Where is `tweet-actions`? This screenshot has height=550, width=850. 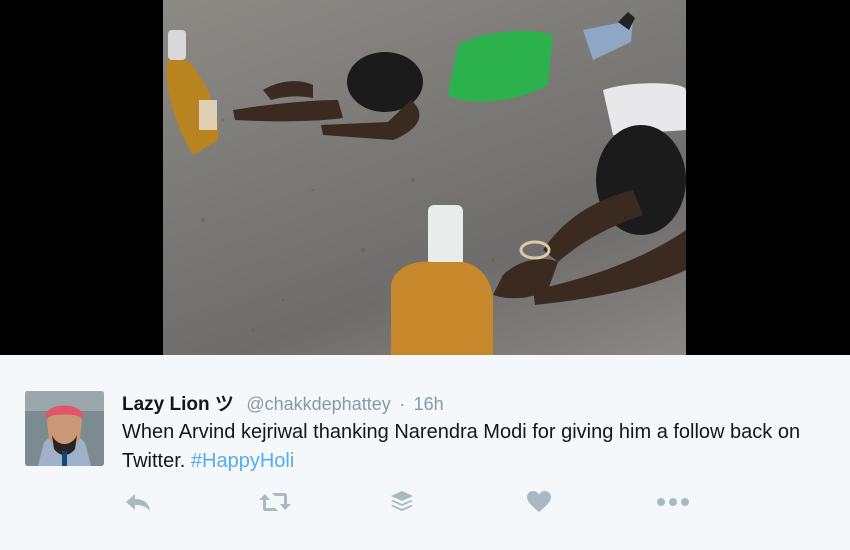 tweet-actions is located at coordinates (425, 503).